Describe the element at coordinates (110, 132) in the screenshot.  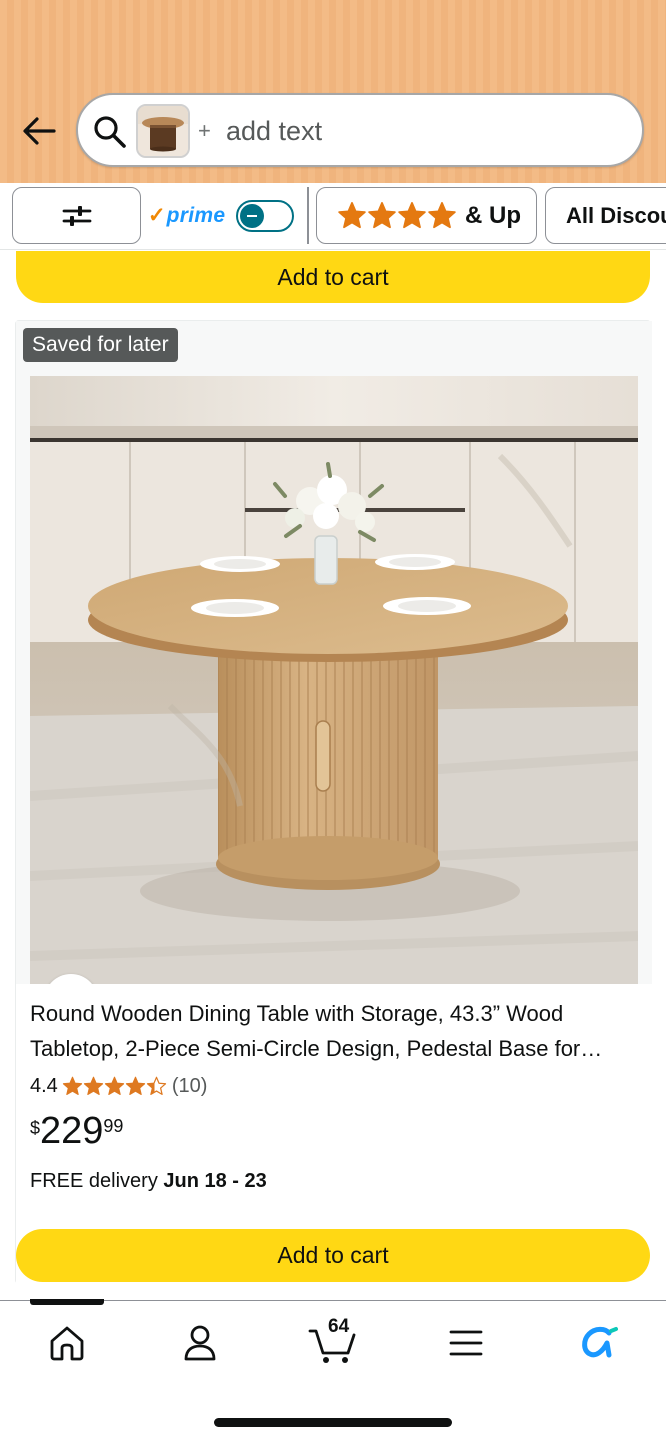
I see `search-icon` at that location.